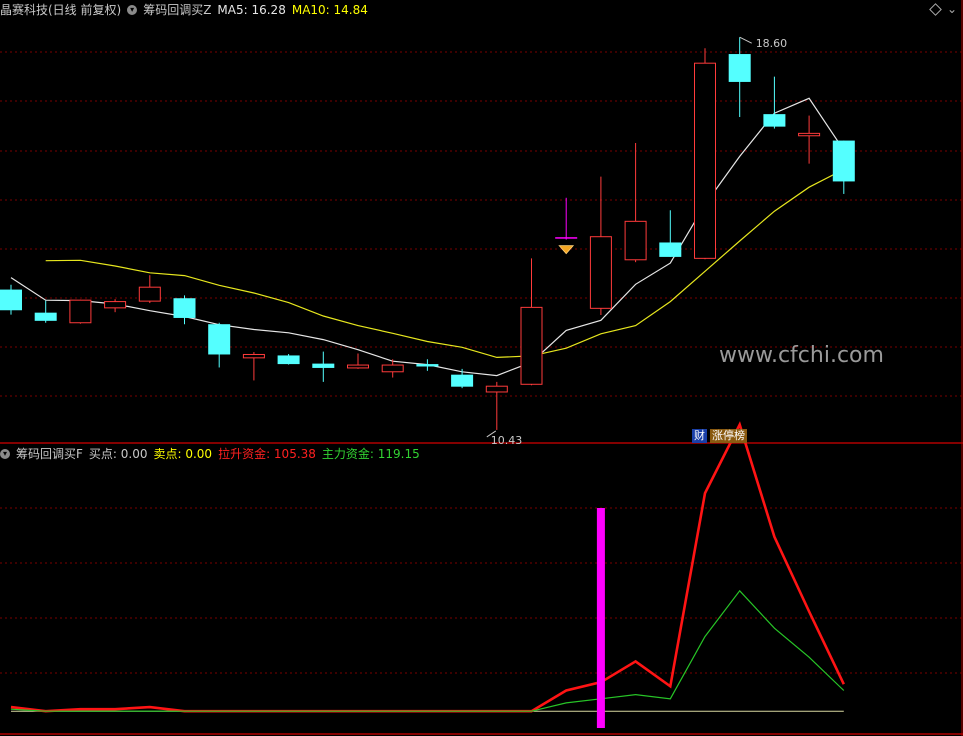 The width and height of the screenshot is (963, 736). Describe the element at coordinates (772, 43) in the screenshot. I see `max-price-label: 18.60` at that location.